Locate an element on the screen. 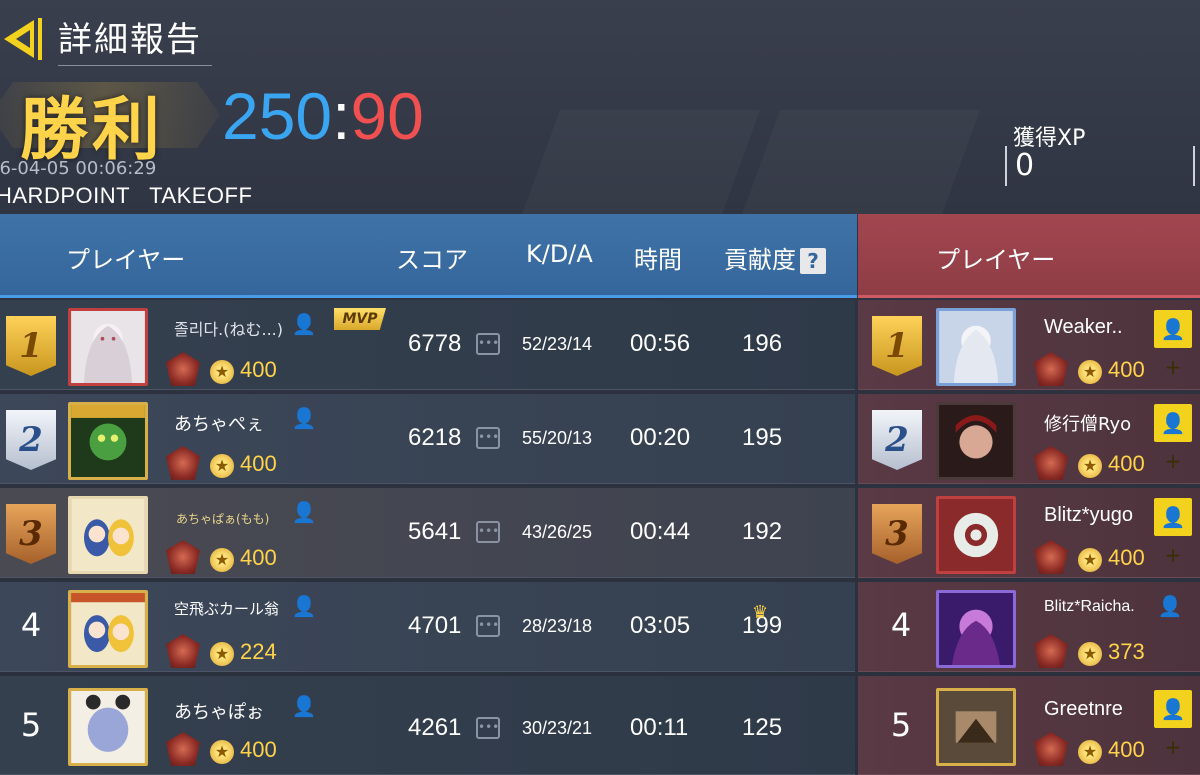 This screenshot has width=1200, height=775. score-value: 5641 is located at coordinates (435, 531).